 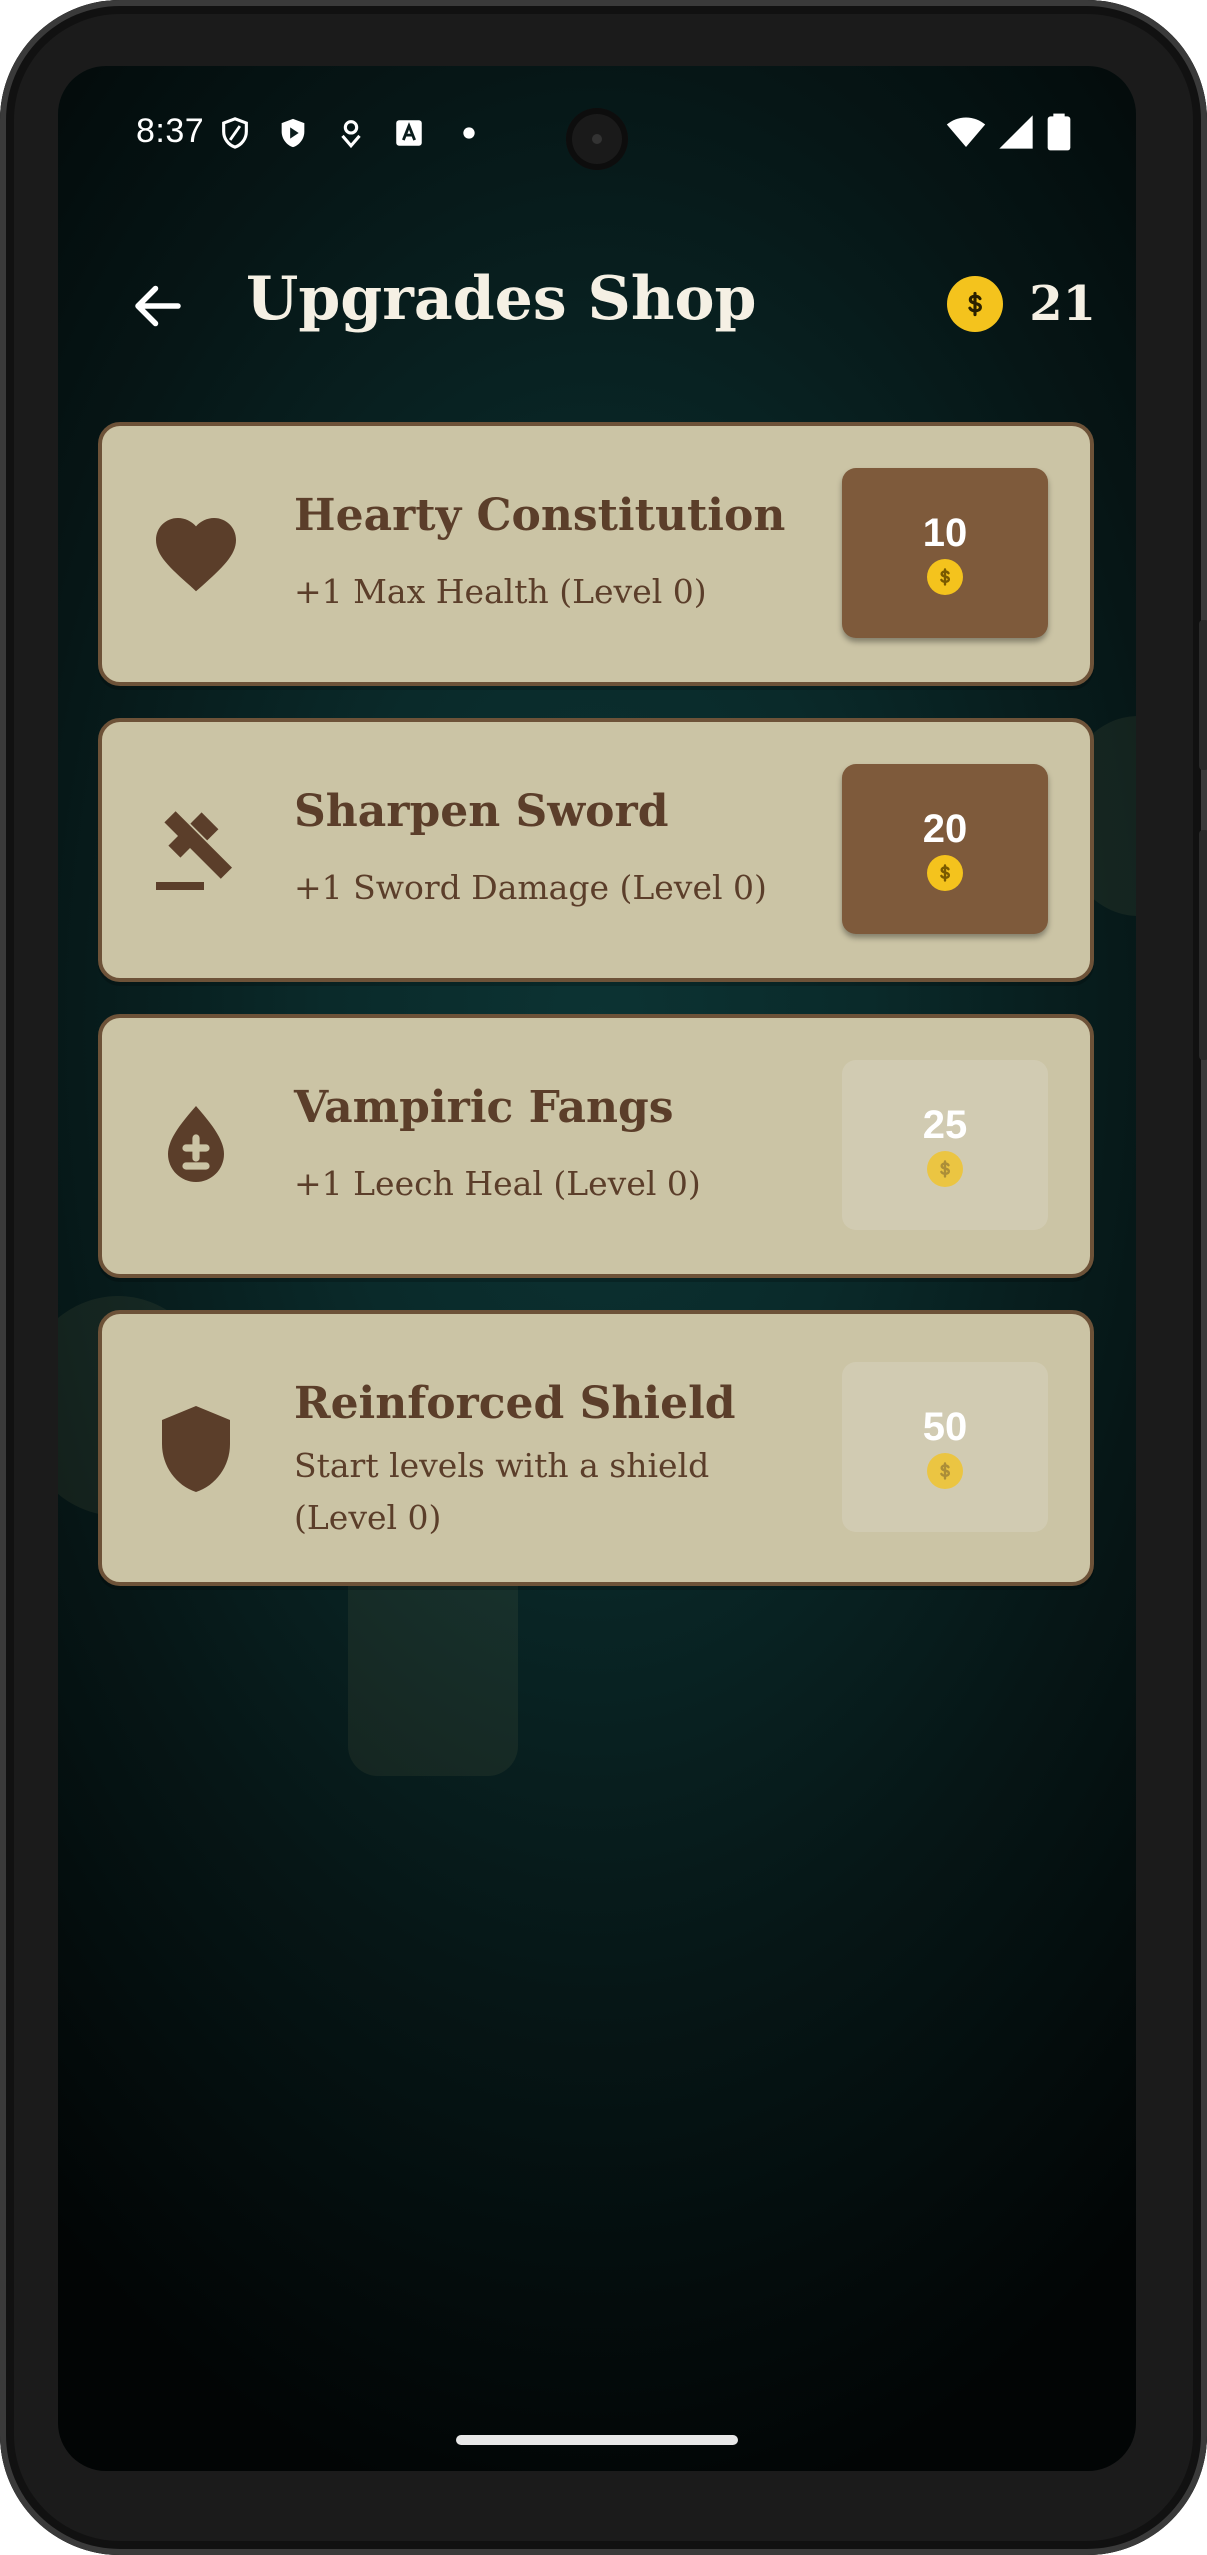 I want to click on buy-button-reinforced-shield: 50, so click(x=945, y=1447).